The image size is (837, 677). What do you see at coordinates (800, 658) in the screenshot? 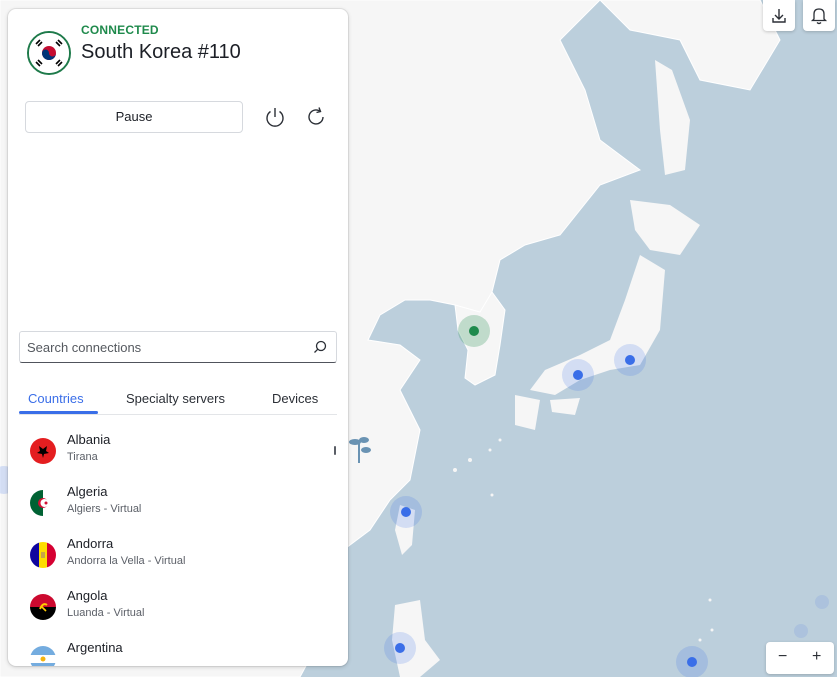
I see `zoom-control: − +` at bounding box center [800, 658].